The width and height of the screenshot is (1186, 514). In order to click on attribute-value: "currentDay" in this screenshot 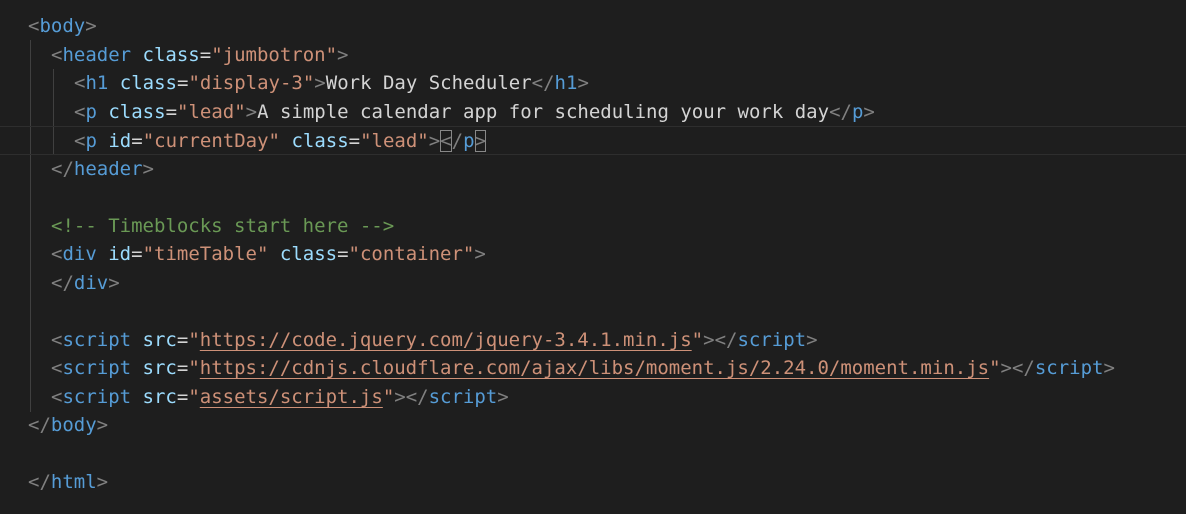, I will do `click(211, 141)`.